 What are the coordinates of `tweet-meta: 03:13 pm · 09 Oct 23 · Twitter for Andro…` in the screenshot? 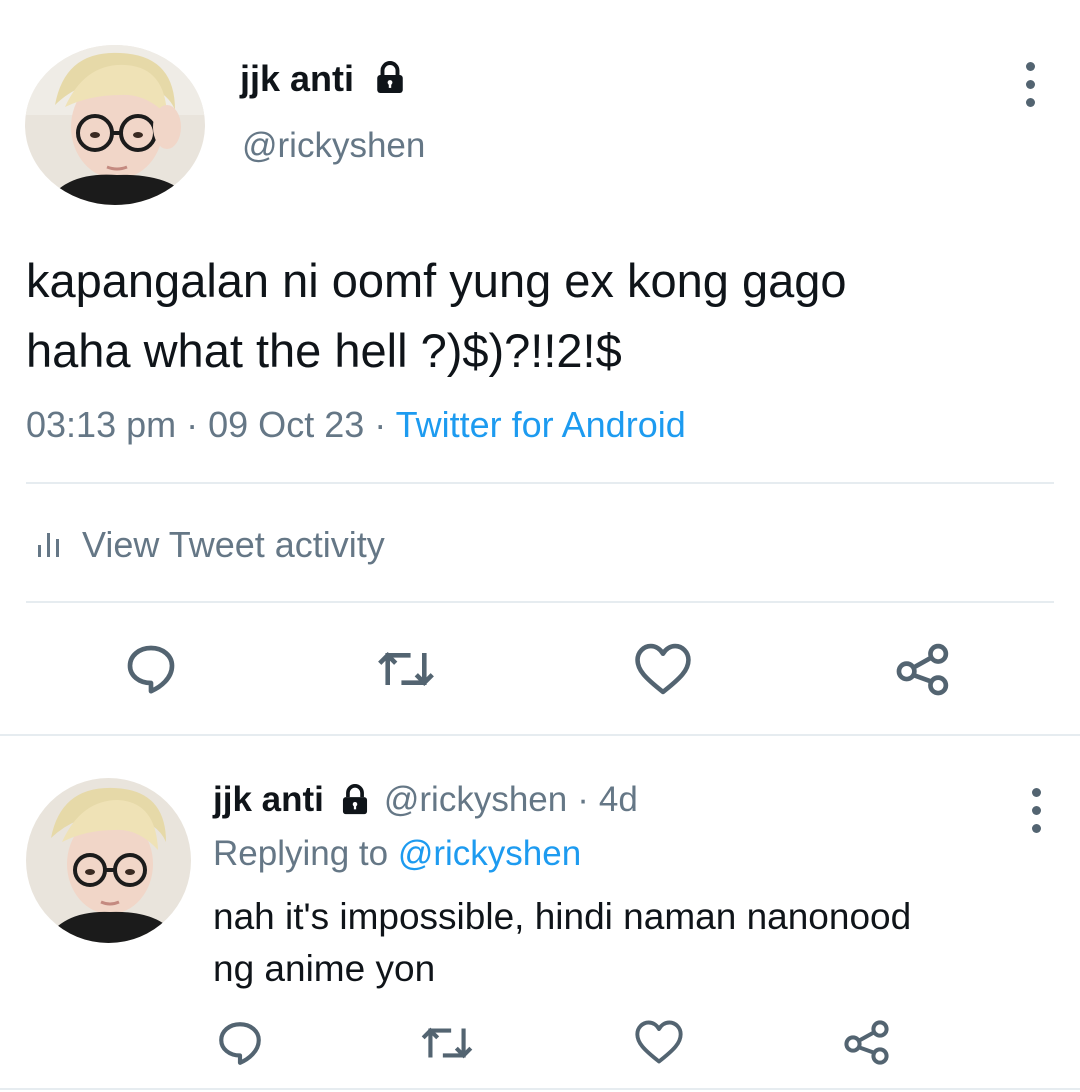 It's located at (356, 425).